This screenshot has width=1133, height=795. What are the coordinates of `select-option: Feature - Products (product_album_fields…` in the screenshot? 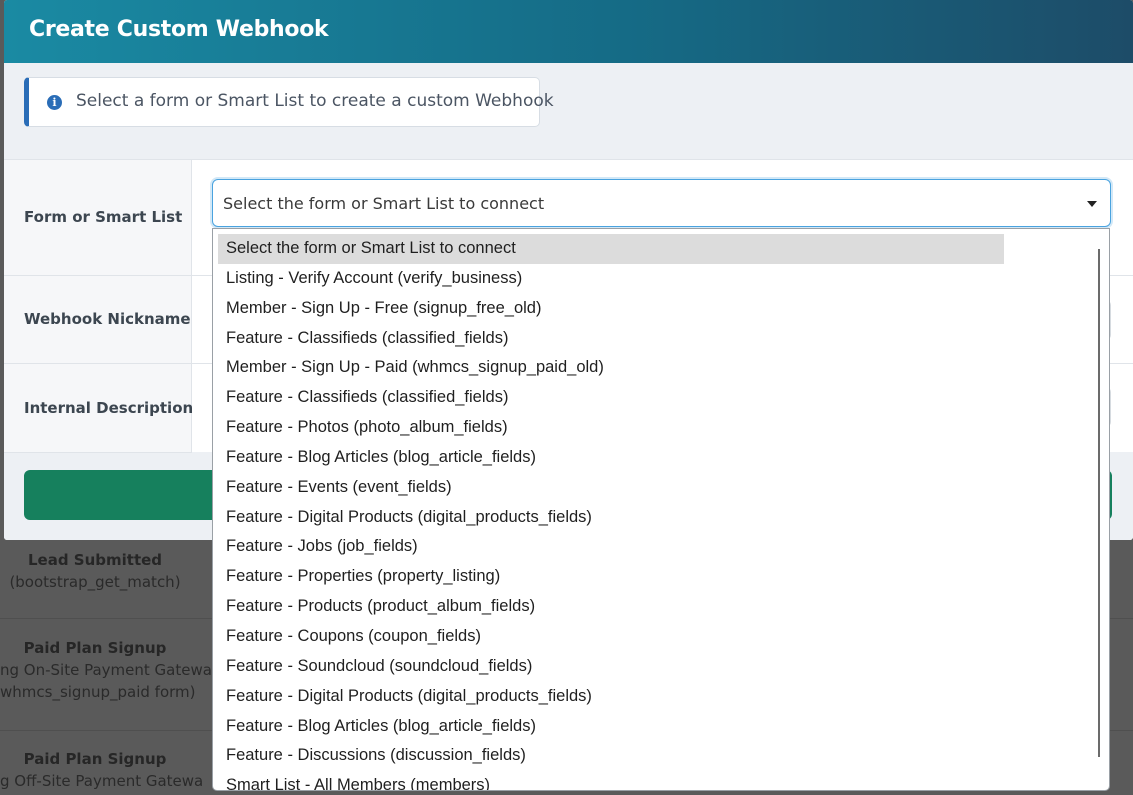 It's located at (653, 607).